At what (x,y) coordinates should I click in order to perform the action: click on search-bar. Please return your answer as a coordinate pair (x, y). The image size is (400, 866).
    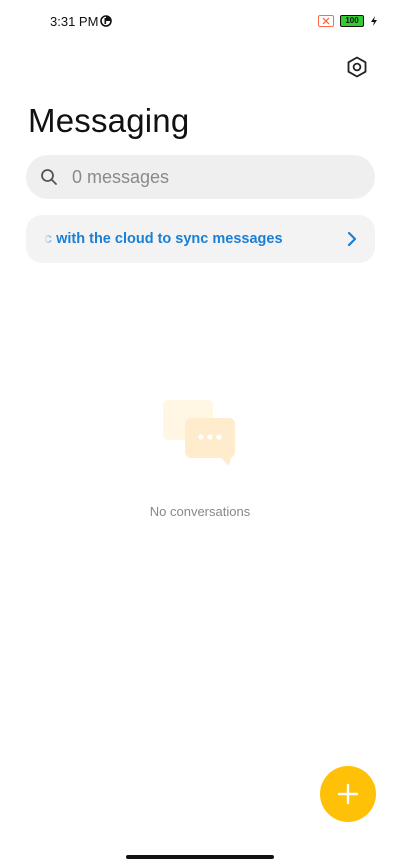
    Looking at the image, I should click on (200, 177).